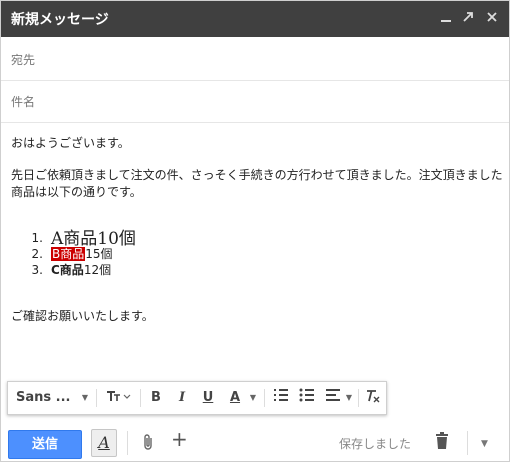 The height and width of the screenshot is (462, 510). Describe the element at coordinates (82, 316) in the screenshot. I see `closing-text: ご確認お願いいたします。` at that location.